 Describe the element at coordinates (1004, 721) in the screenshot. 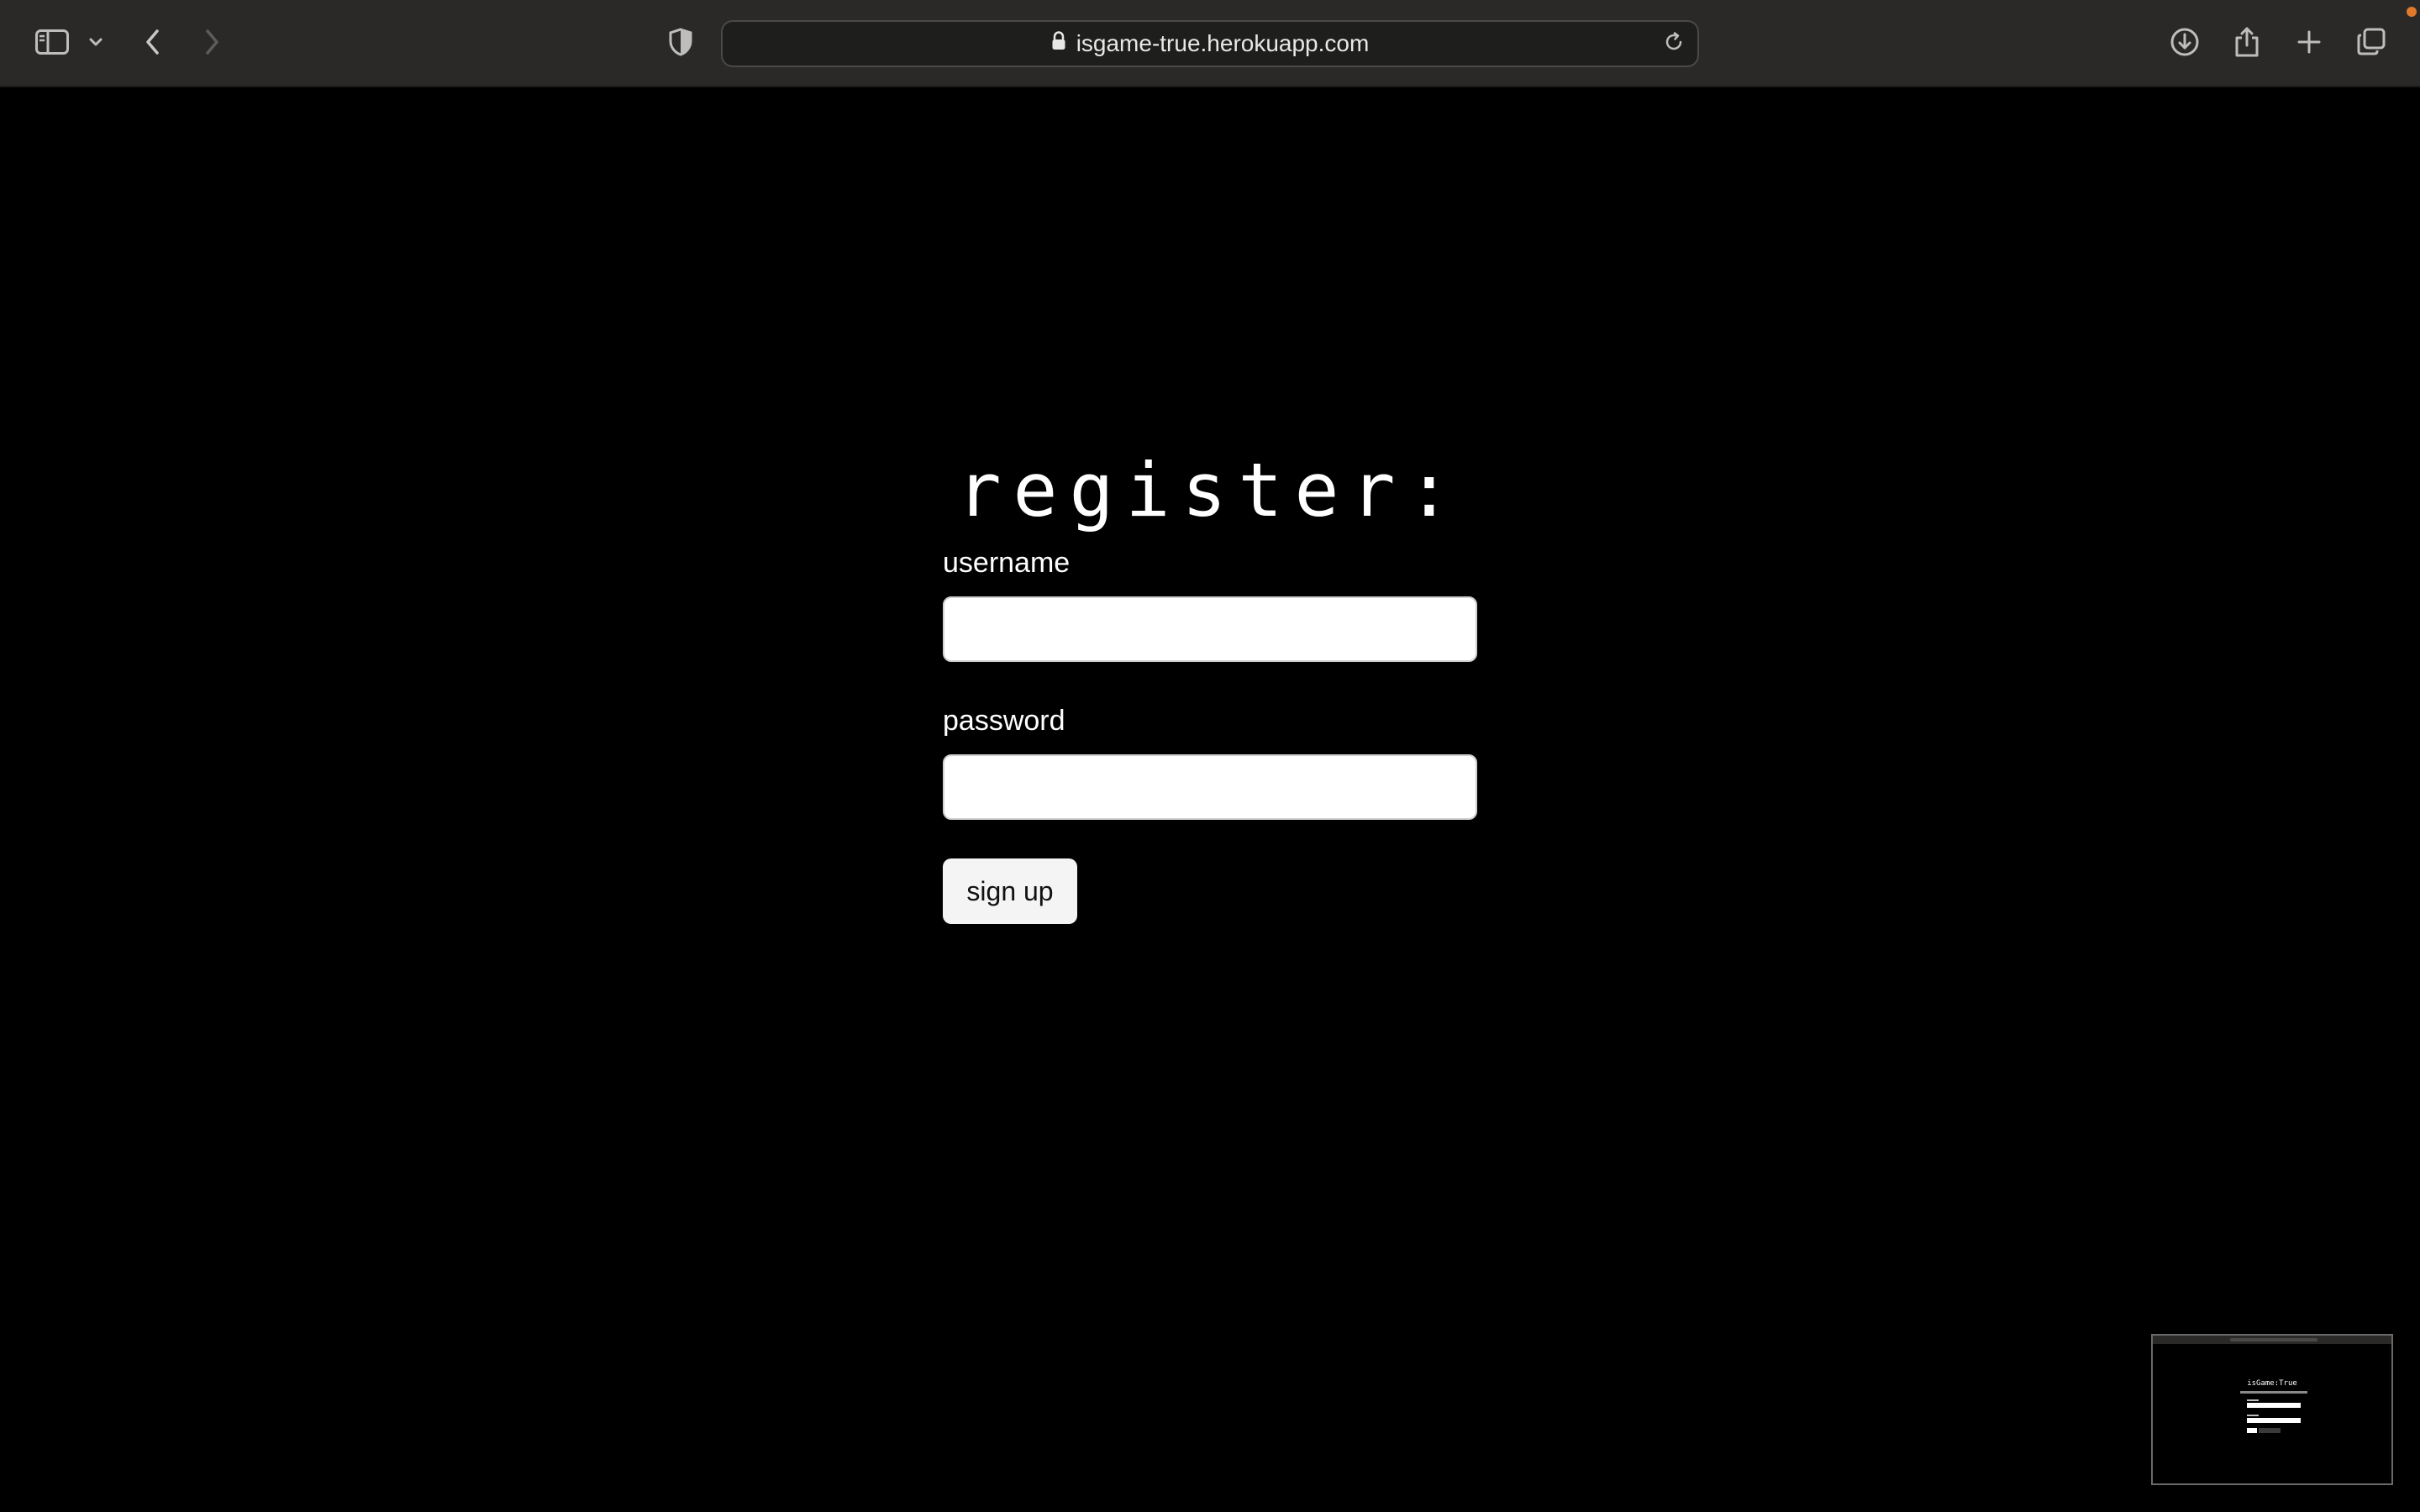

I see `password-label: password` at that location.